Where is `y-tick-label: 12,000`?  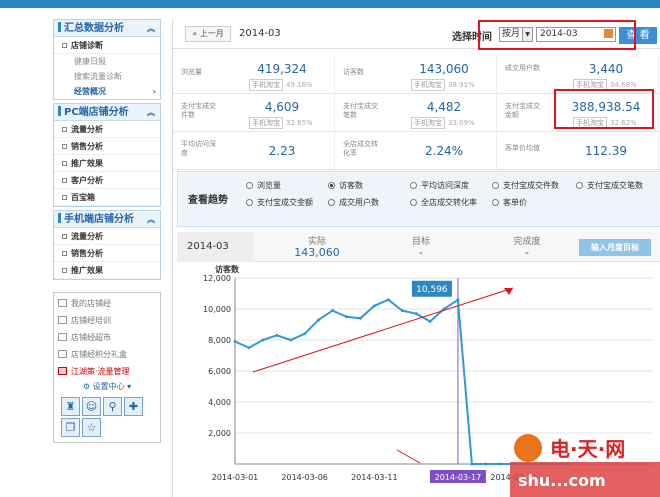
y-tick-label: 12,000 is located at coordinates (217, 278).